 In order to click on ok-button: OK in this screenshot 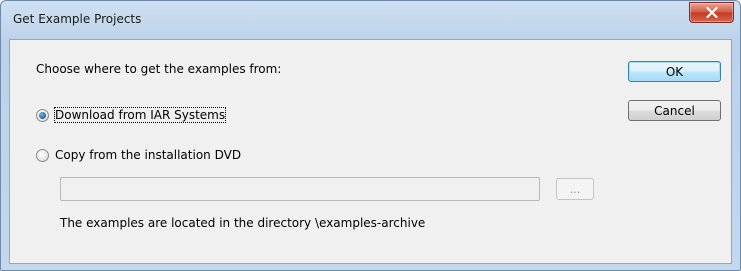, I will do `click(674, 71)`.